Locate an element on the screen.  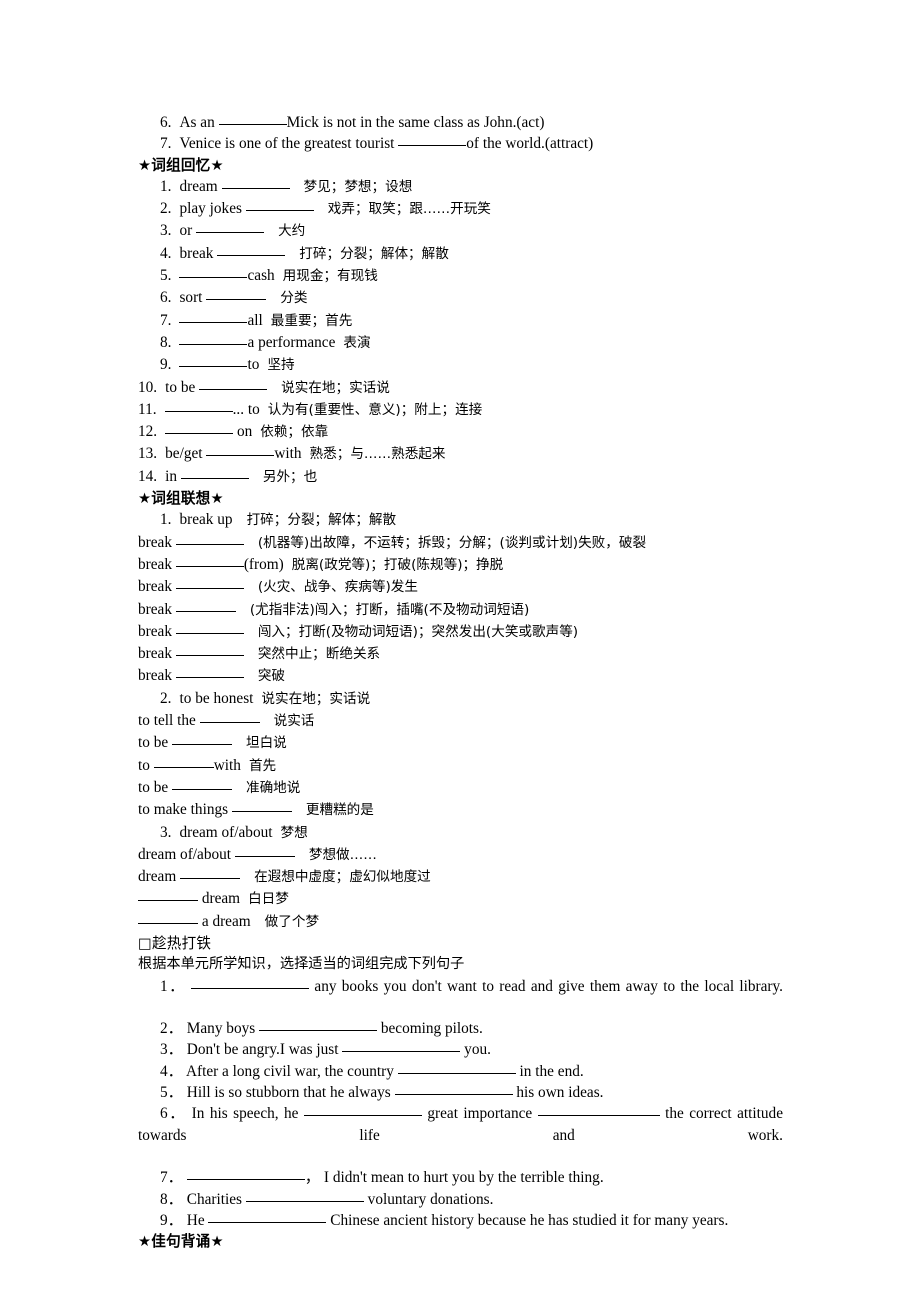
exercise-sentence: 8． Charities voluntary donations. is located at coordinates (460, 1199).